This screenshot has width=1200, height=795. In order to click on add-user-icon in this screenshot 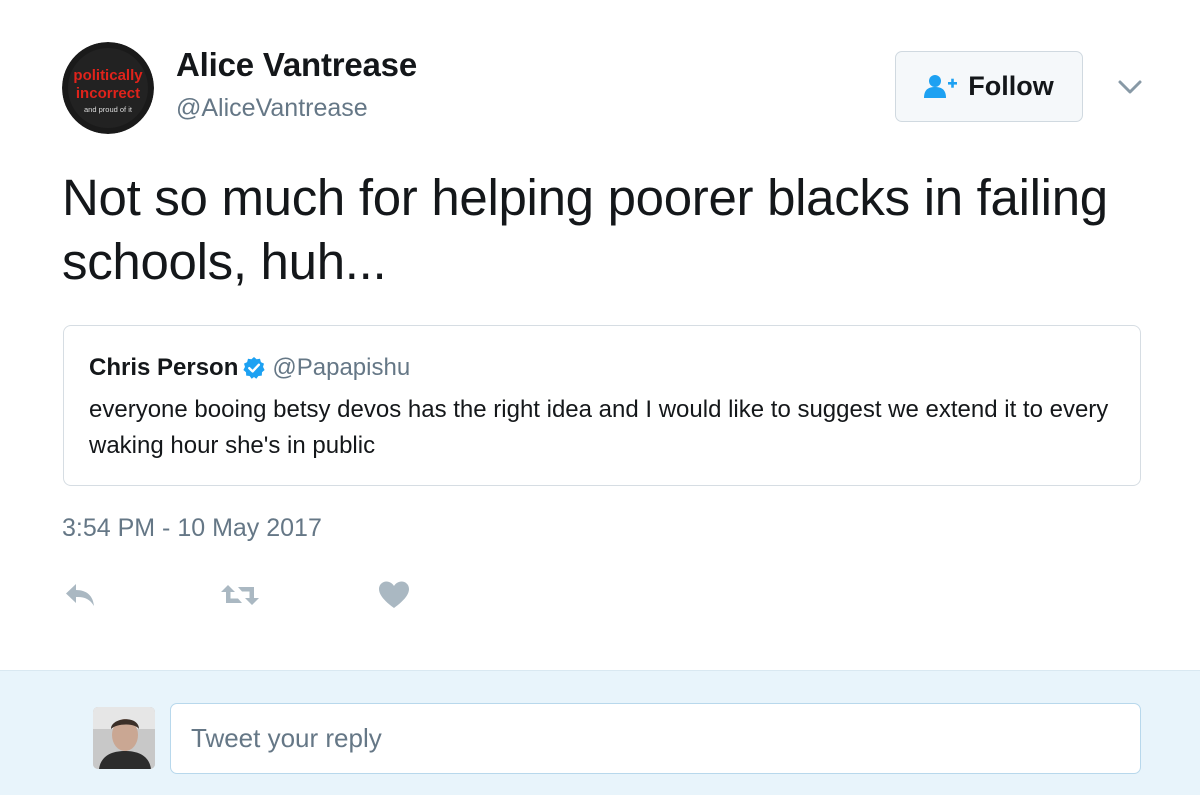, I will do `click(941, 86)`.